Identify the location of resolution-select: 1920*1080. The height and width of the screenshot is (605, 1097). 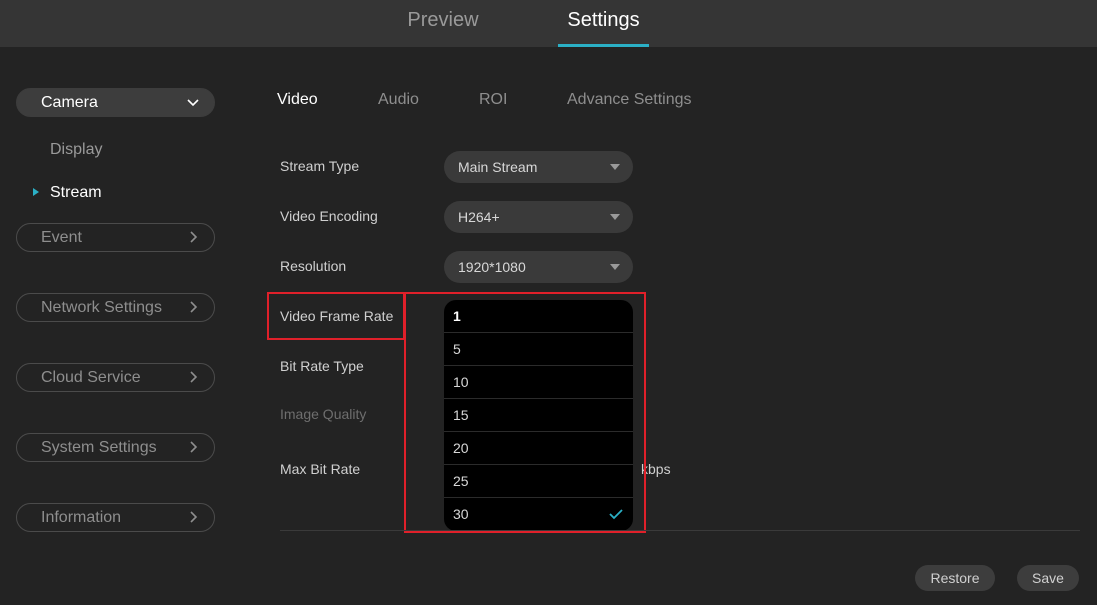
(538, 267).